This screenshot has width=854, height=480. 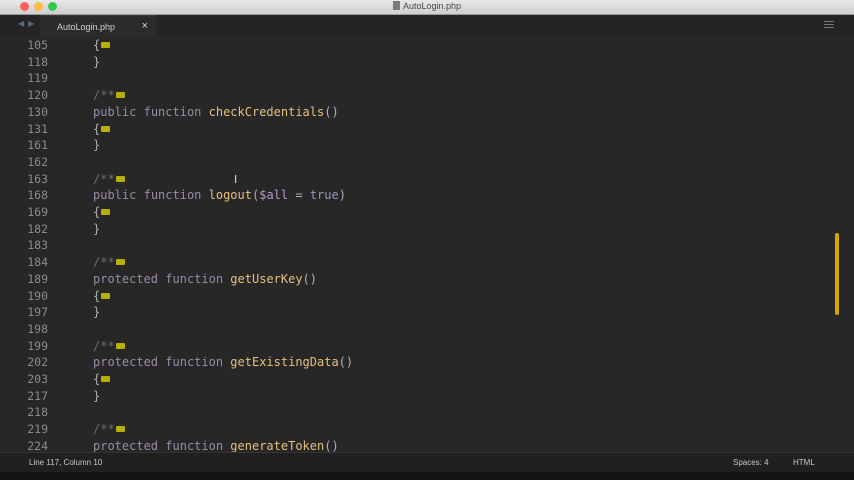 I want to click on code-line: 163 /**, so click(x=410, y=179).